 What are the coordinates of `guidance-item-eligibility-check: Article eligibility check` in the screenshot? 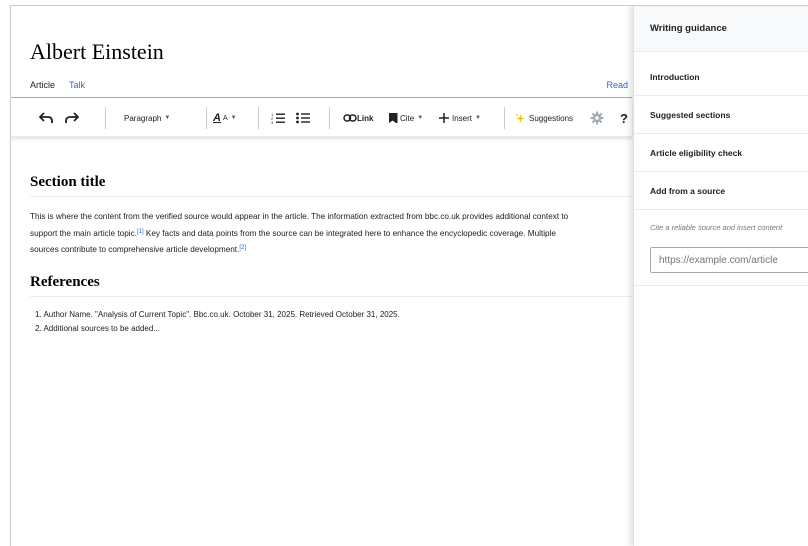 It's located at (721, 153).